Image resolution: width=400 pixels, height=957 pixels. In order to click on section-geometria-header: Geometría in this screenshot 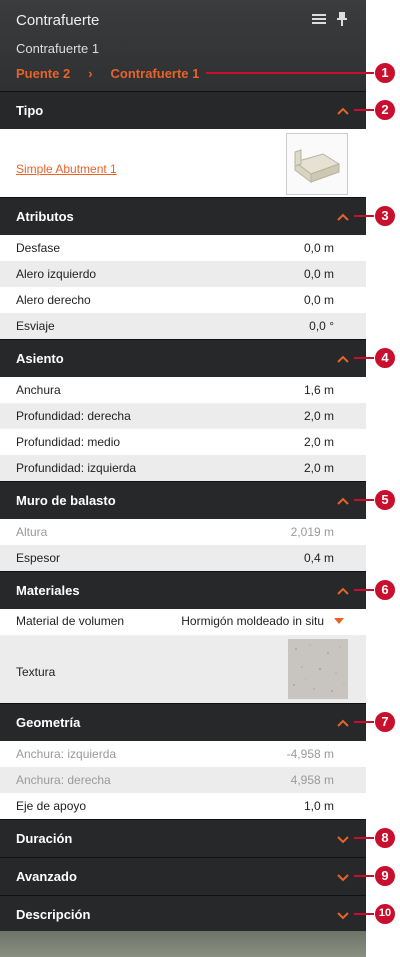, I will do `click(183, 722)`.